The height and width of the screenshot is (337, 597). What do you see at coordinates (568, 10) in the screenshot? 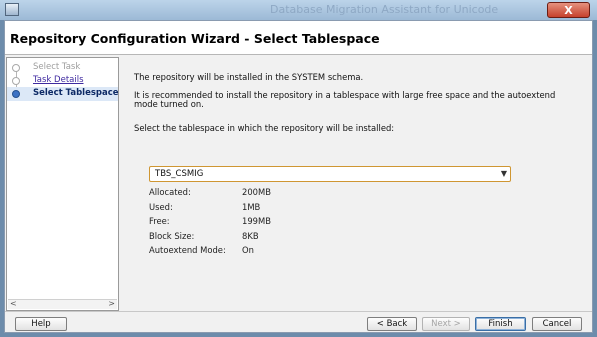
I see `close-button: X` at bounding box center [568, 10].